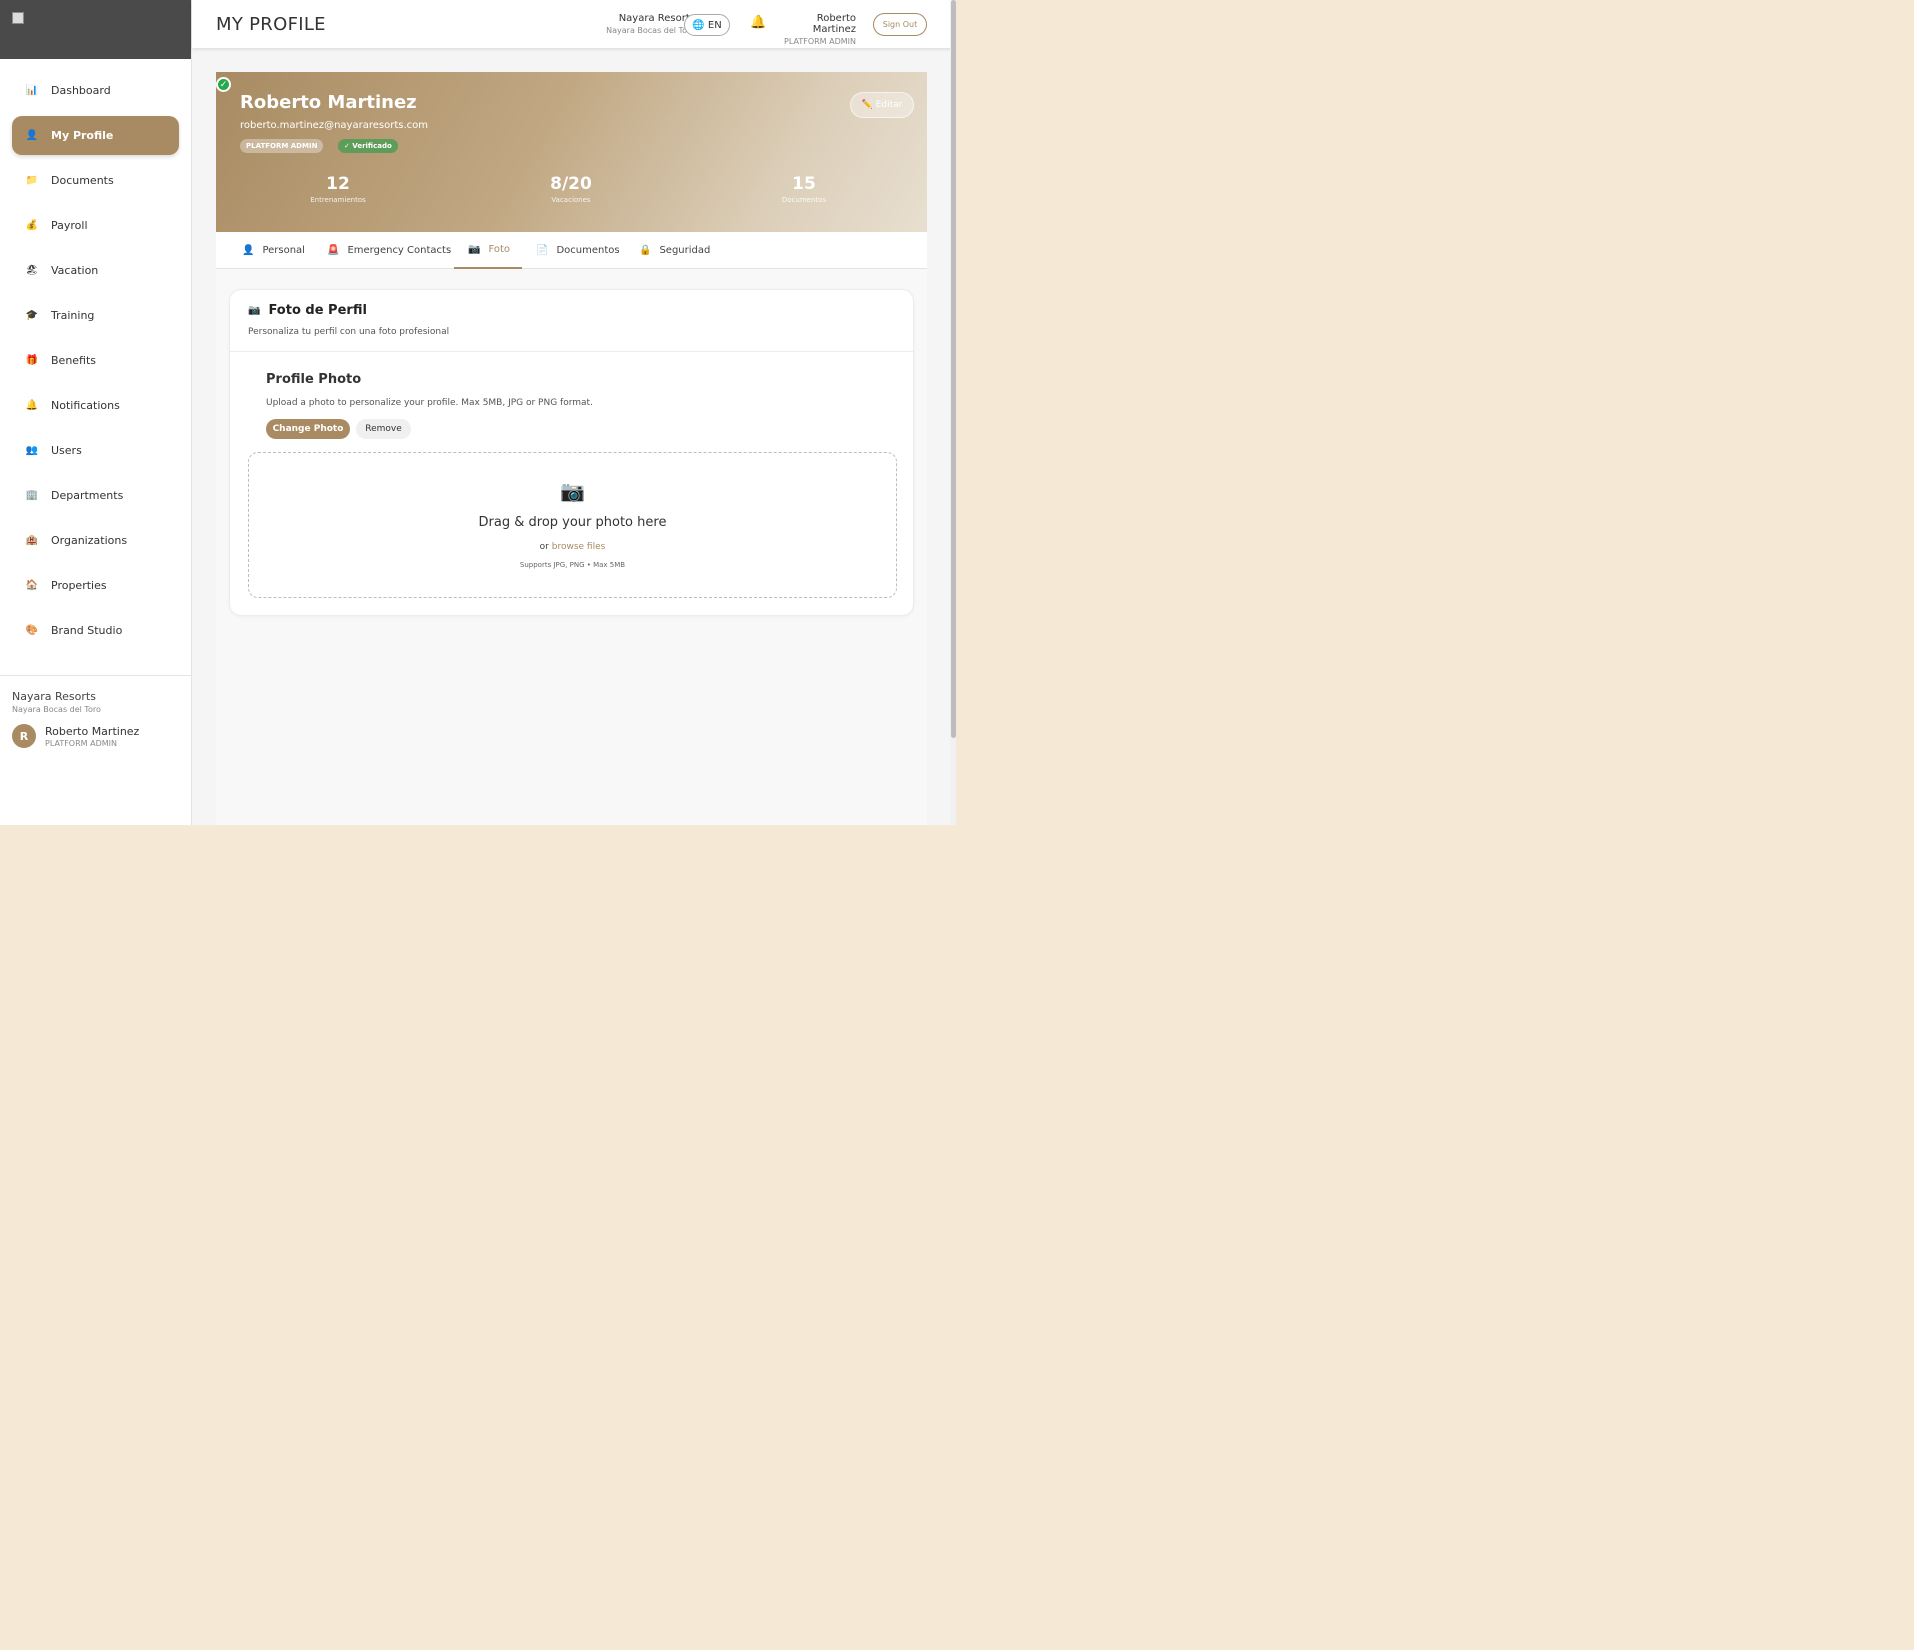  Describe the element at coordinates (92, 731) in the screenshot. I see `footer-user-name: Roberto Martinez` at that location.